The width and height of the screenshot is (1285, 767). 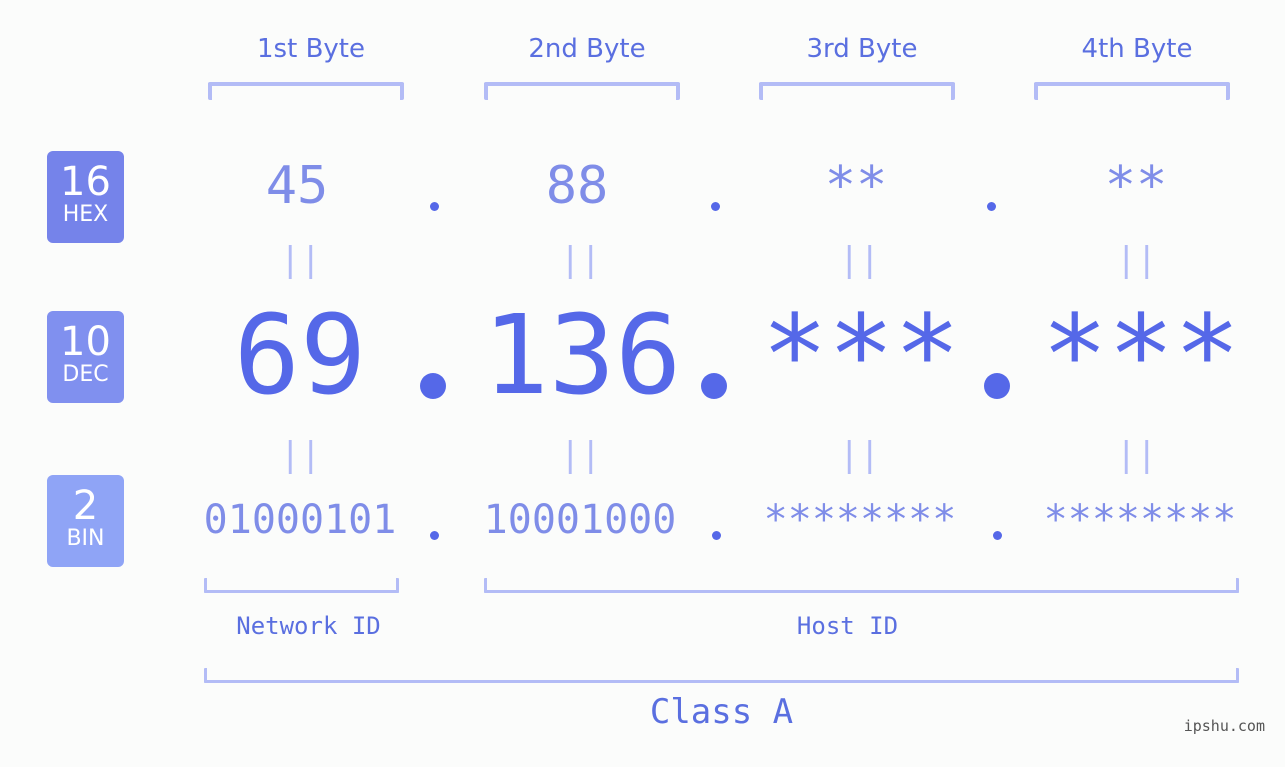 I want to click on dec-badge-label: DEC, so click(x=85, y=374).